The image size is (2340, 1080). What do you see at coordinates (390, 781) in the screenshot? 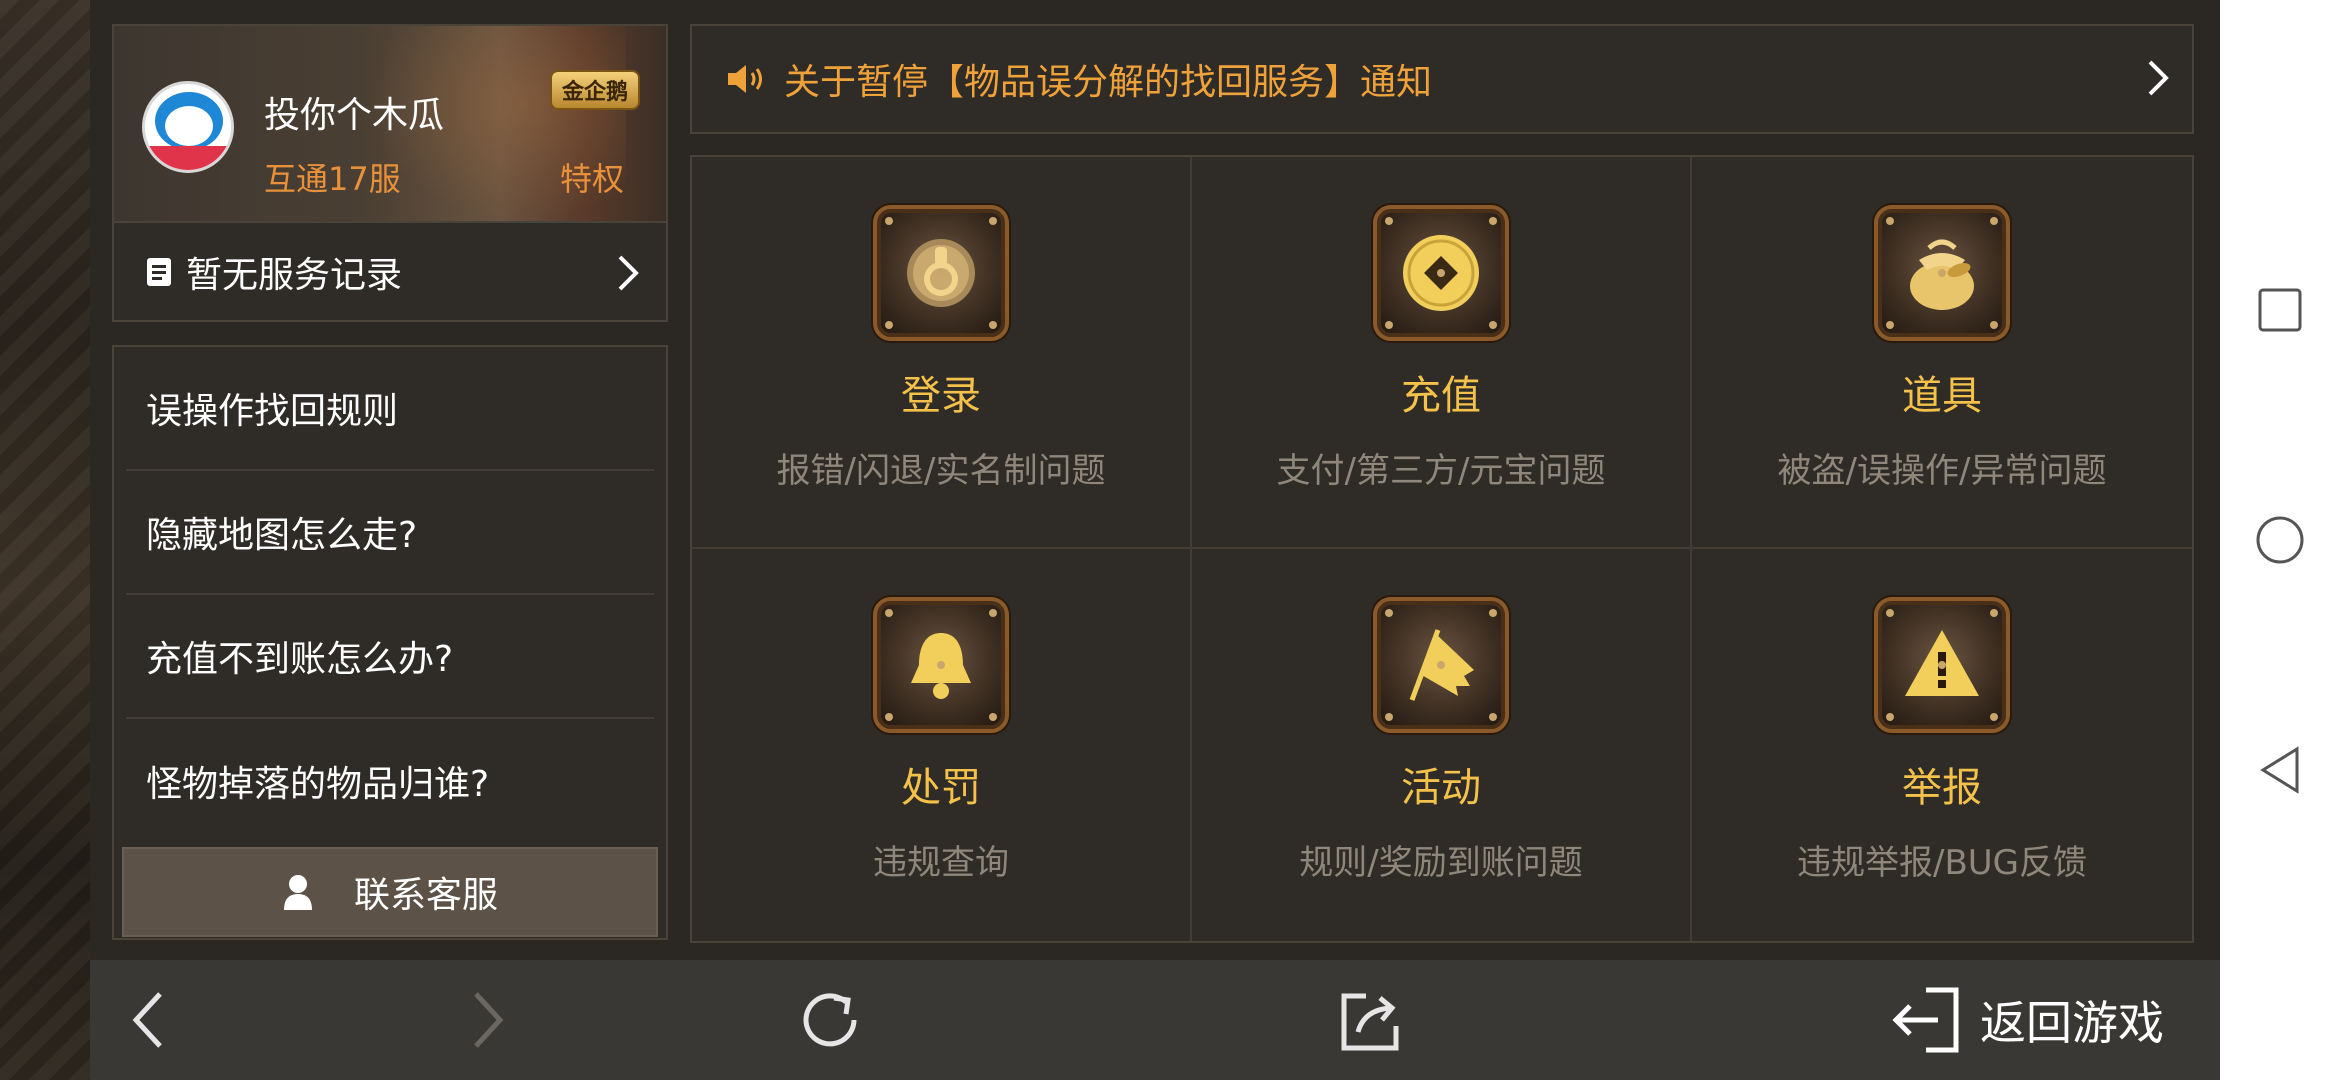
I see `faq-item: 怪物掉落的物品归谁?` at bounding box center [390, 781].